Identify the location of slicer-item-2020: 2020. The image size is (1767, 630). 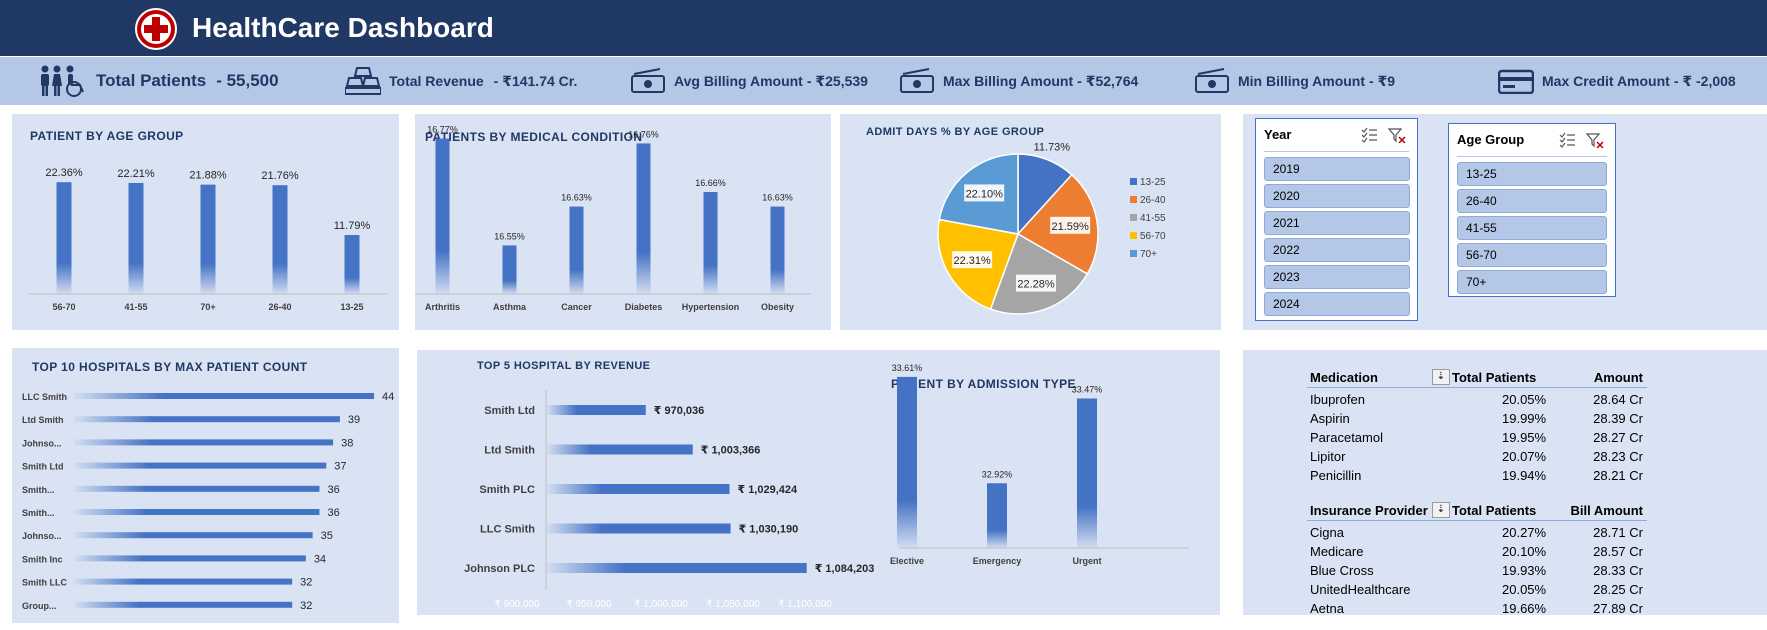
(1337, 196).